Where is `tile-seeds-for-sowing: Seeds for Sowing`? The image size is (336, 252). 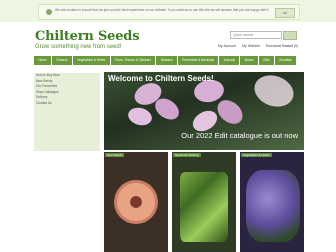
tile-seeds-for-sowing: Seeds for Sowing is located at coordinates (204, 202).